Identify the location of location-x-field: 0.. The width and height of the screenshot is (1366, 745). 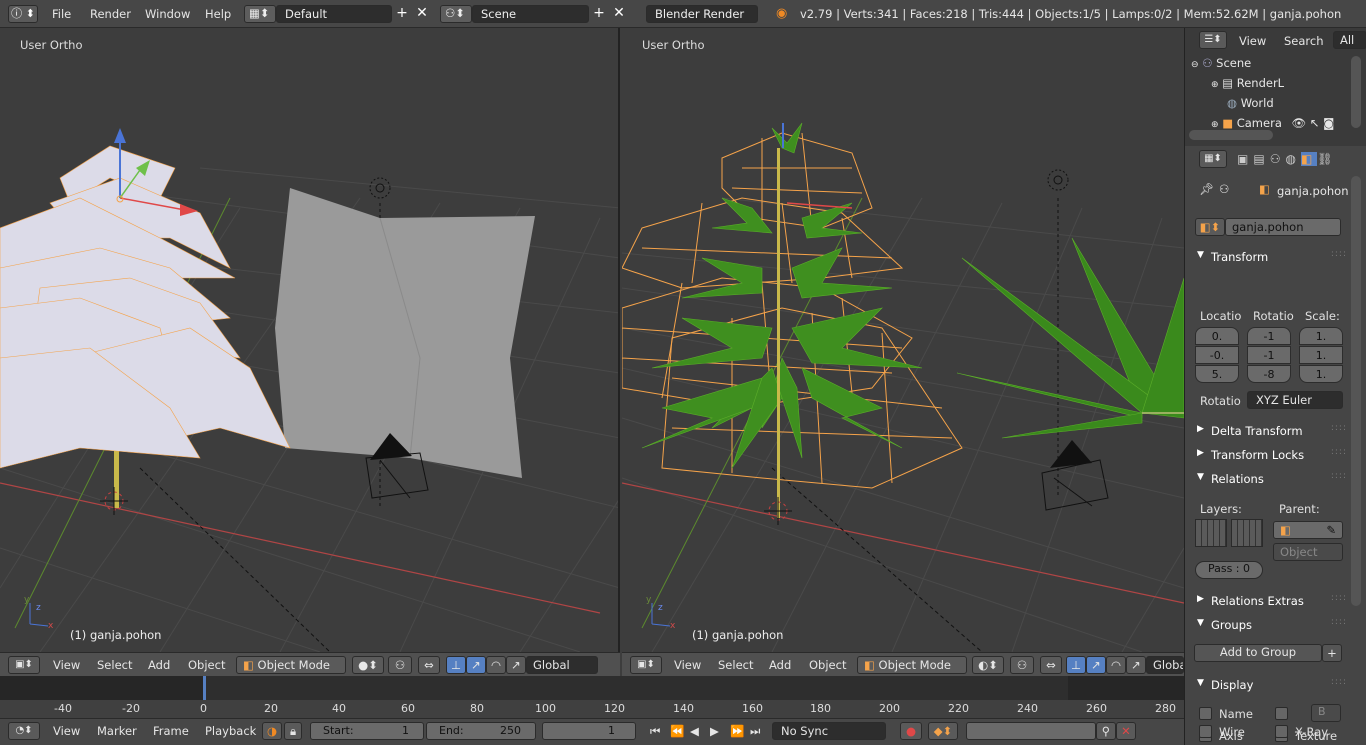
(1217, 336).